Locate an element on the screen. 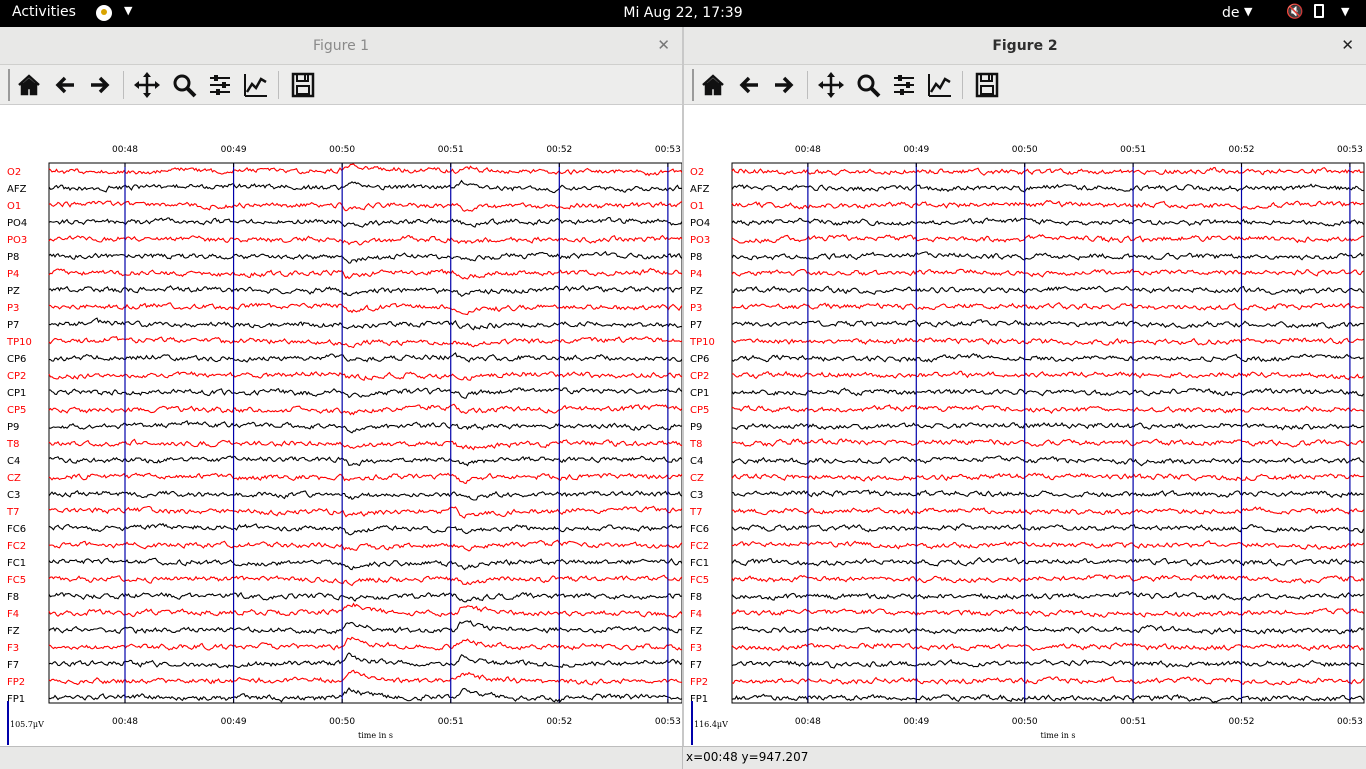 Image resolution: width=1366 pixels, height=769 pixels. x-tick-label-top: 00:49 is located at coordinates (916, 150).